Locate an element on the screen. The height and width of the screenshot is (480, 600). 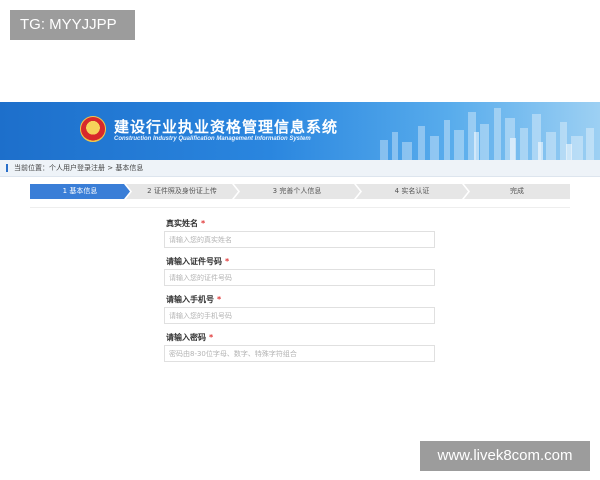
real-name-input is located at coordinates (299, 239).